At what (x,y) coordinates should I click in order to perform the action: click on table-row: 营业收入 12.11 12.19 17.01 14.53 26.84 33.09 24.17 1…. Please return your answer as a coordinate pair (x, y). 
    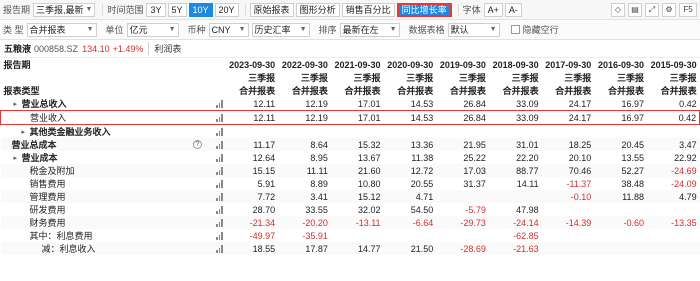
    Looking at the image, I should click on (350, 117).